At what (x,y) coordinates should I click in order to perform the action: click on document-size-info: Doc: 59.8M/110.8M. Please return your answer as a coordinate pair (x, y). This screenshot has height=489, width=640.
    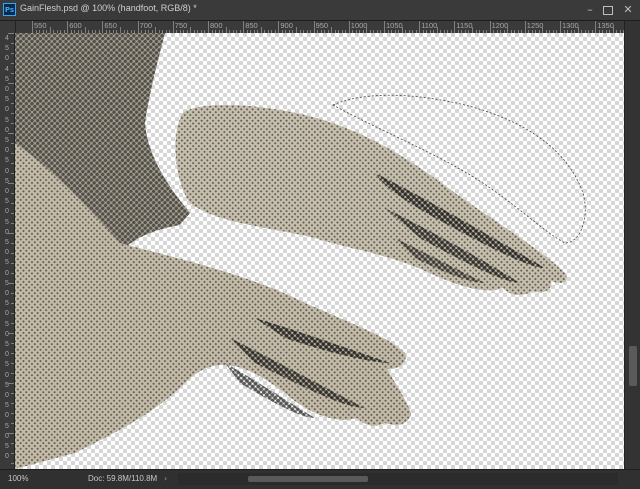
    Looking at the image, I should click on (123, 478).